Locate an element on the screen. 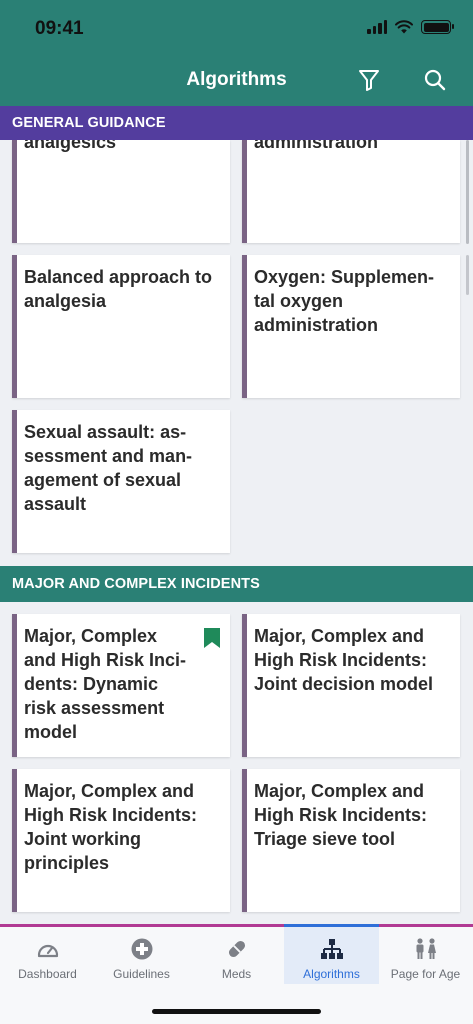 The height and width of the screenshot is (1024, 473). search-icon is located at coordinates (435, 80).